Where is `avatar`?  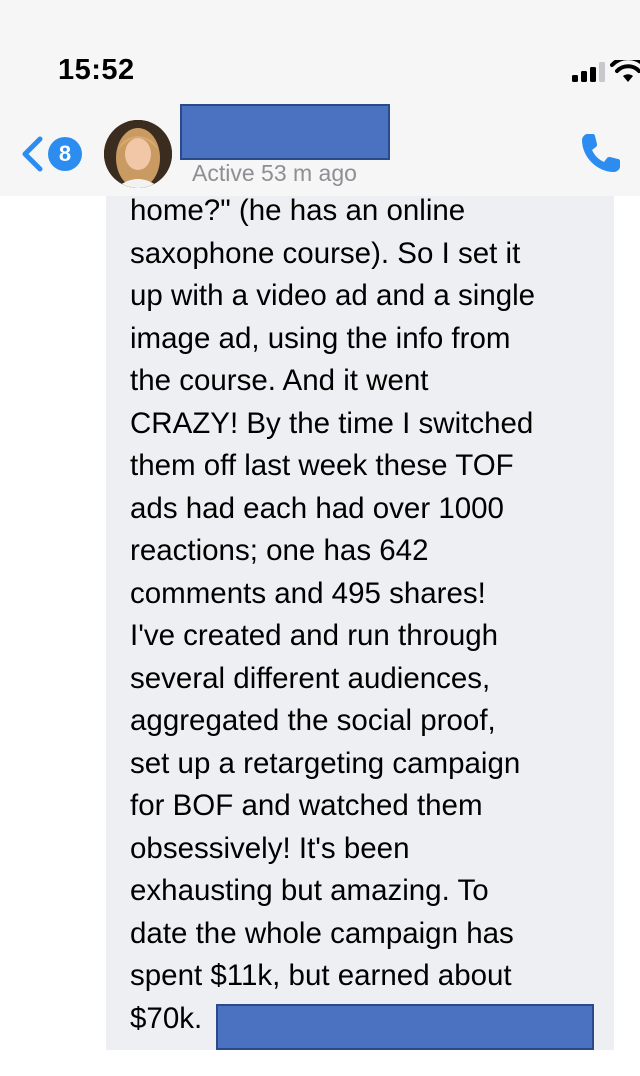
avatar is located at coordinates (138, 154).